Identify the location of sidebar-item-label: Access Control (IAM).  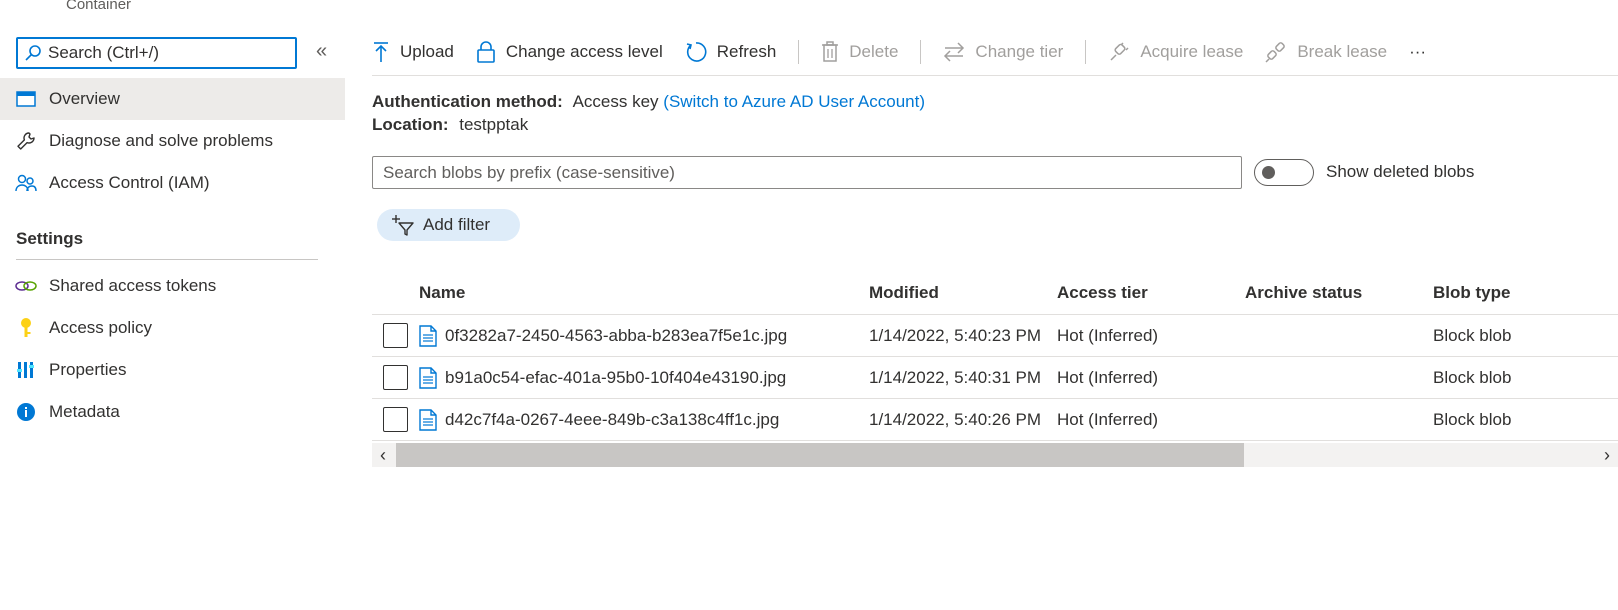
(129, 182).